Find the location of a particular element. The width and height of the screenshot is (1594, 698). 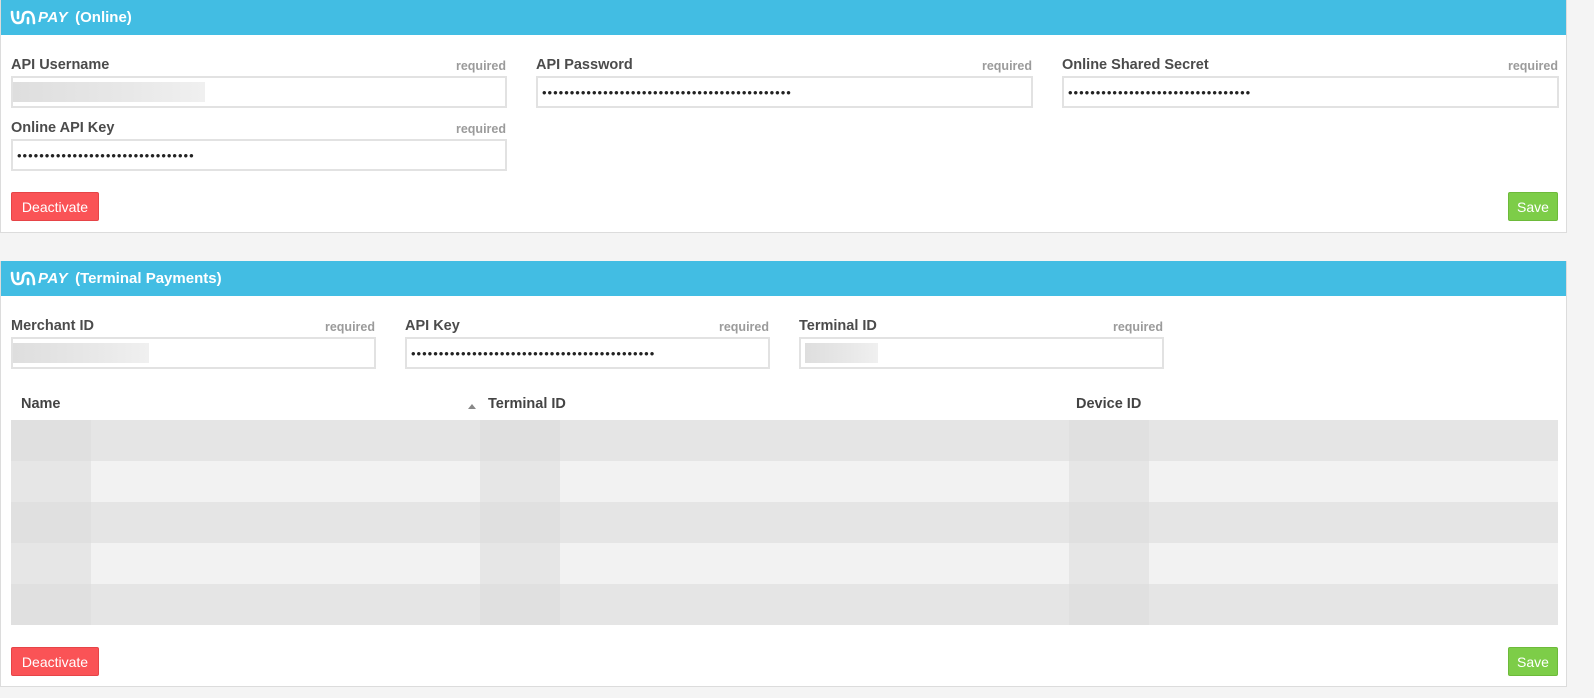

redacted-column-terminal-id is located at coordinates (520, 522).